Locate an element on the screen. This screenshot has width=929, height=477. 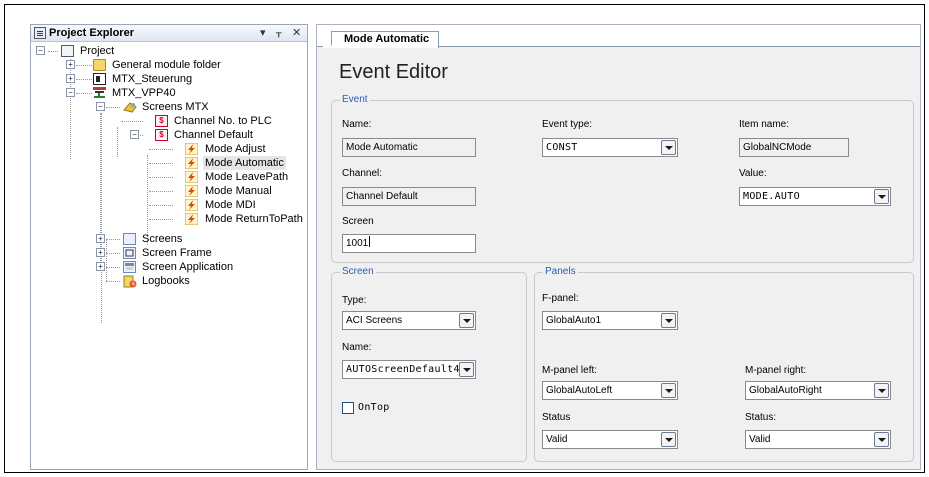
fpanel-value: GlobalAuto1 is located at coordinates (574, 320).